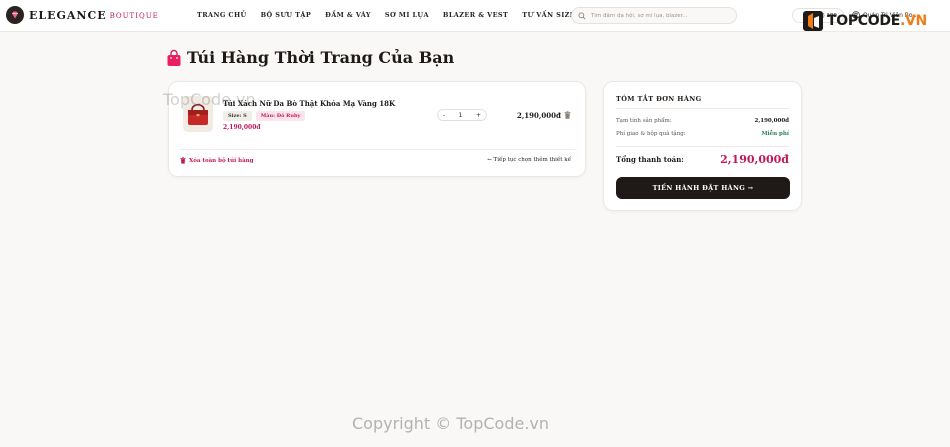 This screenshot has height=447, width=950. What do you see at coordinates (475, 15) in the screenshot?
I see `nav-item-blazers: BLAZER & VEST` at bounding box center [475, 15].